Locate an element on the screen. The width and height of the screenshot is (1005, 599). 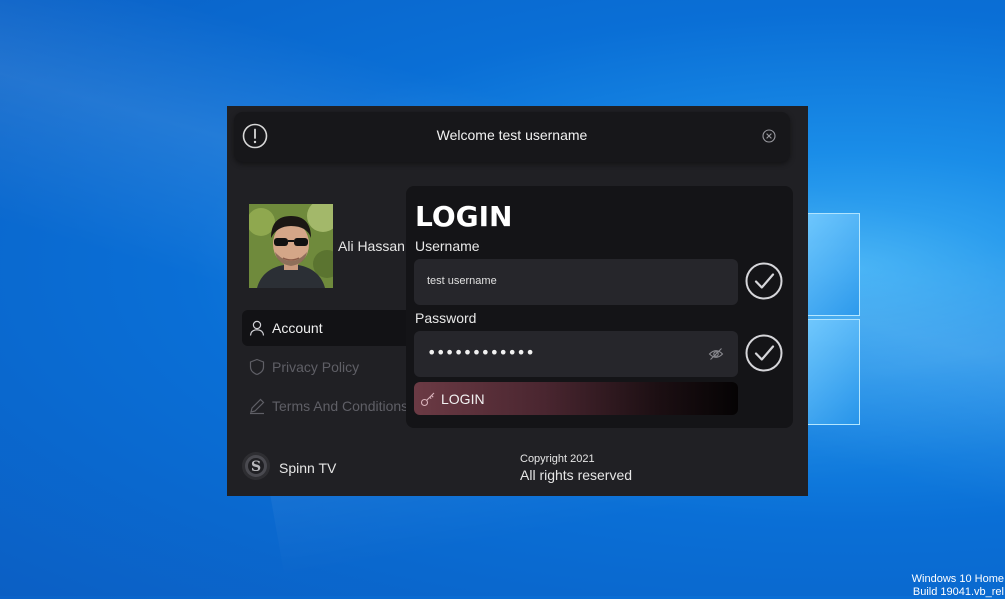
os-watermark: Windows 10 Home Build 19041.vb_rel is located at coordinates (958, 586).